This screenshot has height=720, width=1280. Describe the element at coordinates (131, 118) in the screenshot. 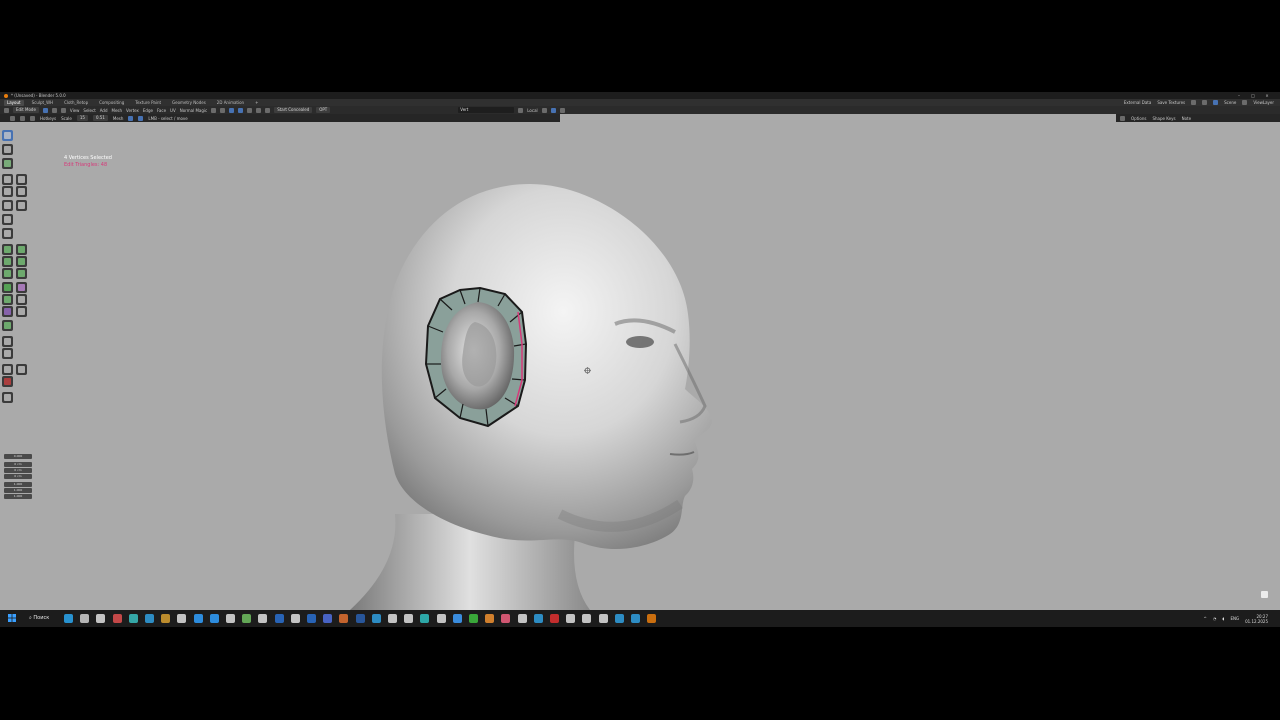

I see `mode-toggle-icon` at that location.